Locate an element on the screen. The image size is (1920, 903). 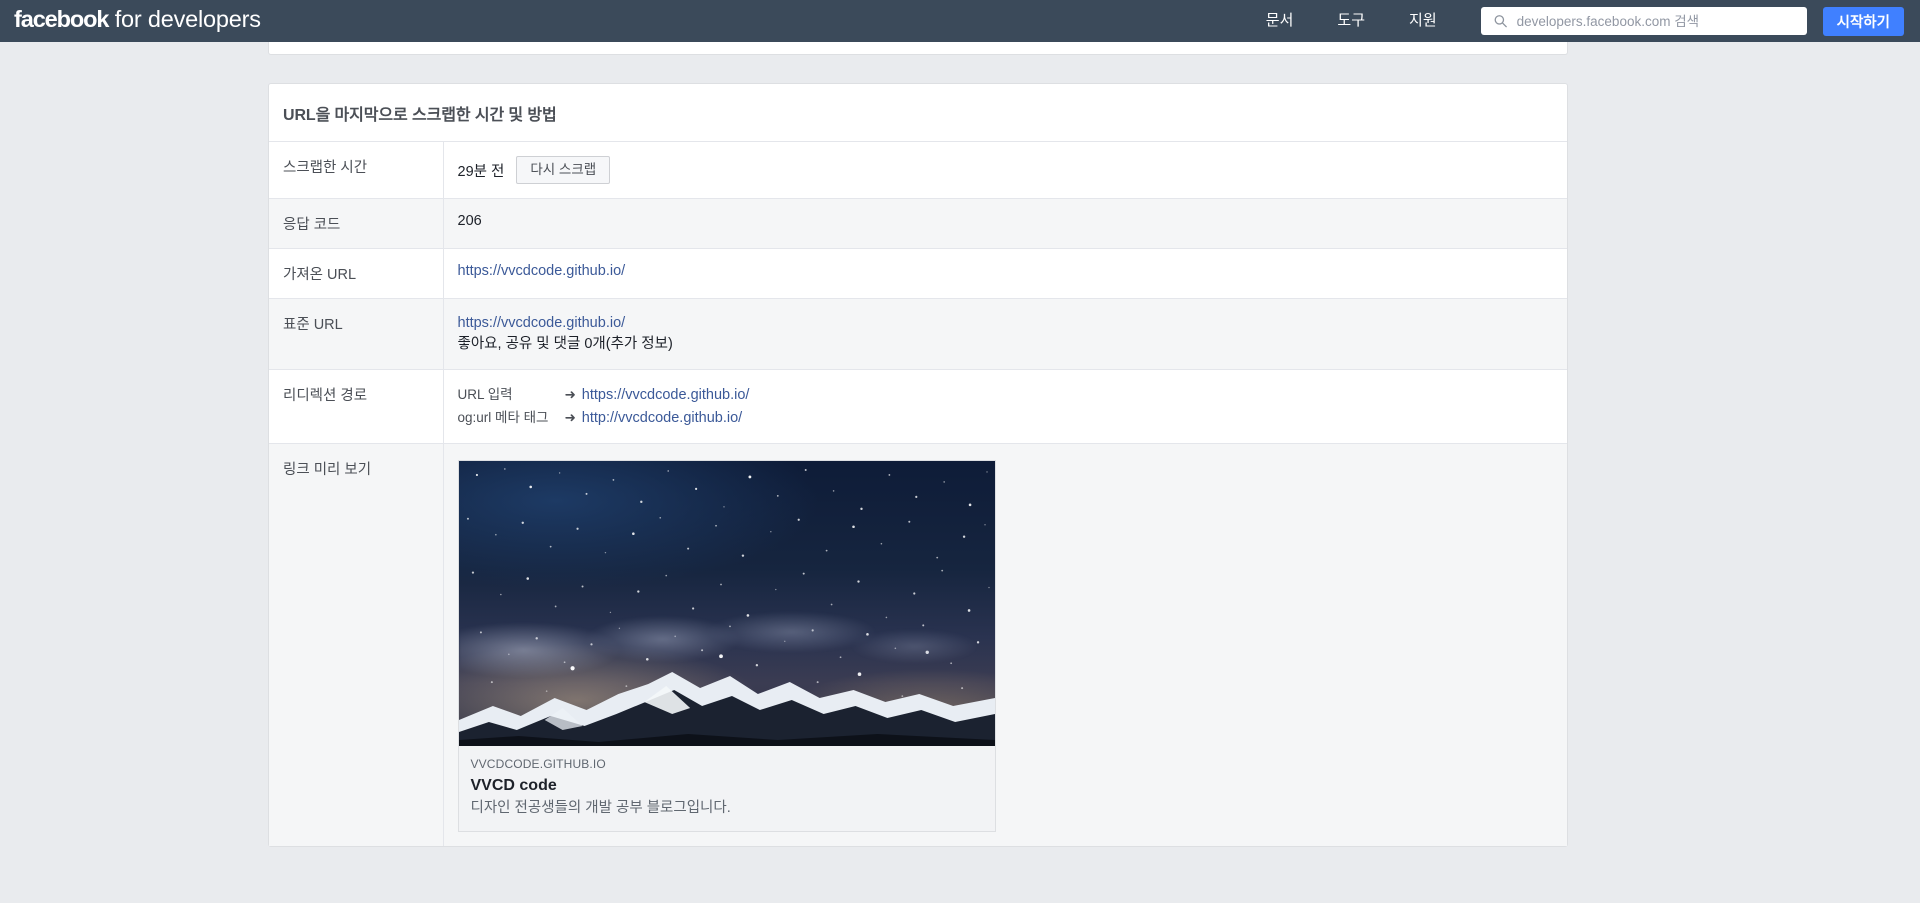
brand-for-developers-text: for developers is located at coordinates (184, 19).